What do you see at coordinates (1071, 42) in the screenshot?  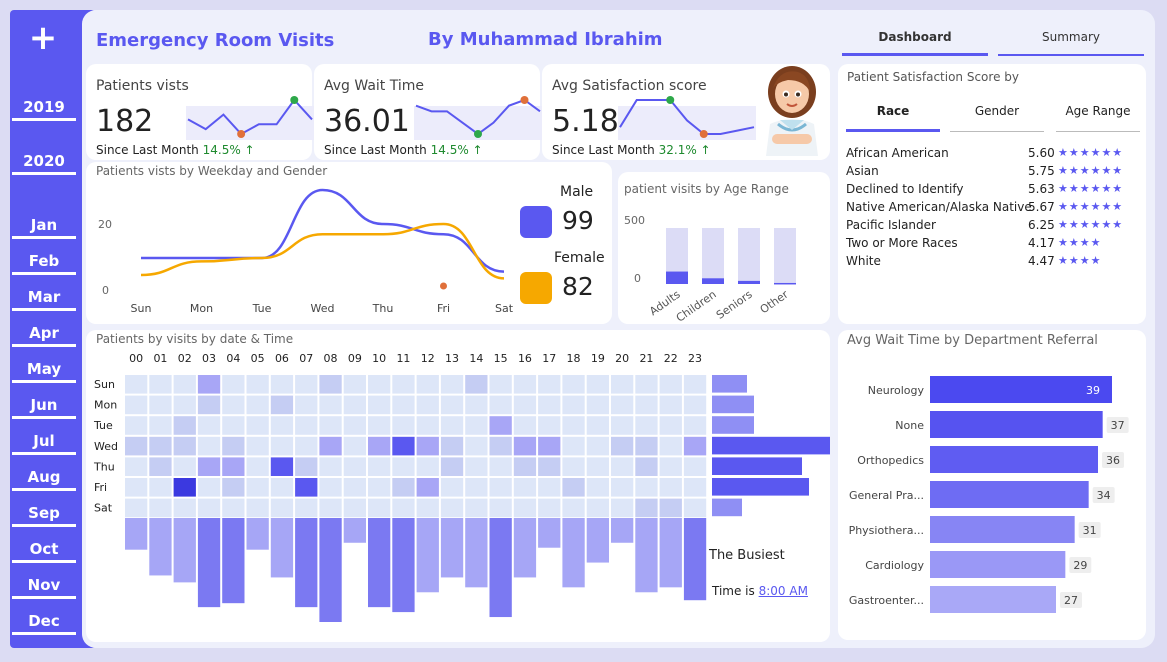 I see `tab-summary: Summary` at bounding box center [1071, 42].